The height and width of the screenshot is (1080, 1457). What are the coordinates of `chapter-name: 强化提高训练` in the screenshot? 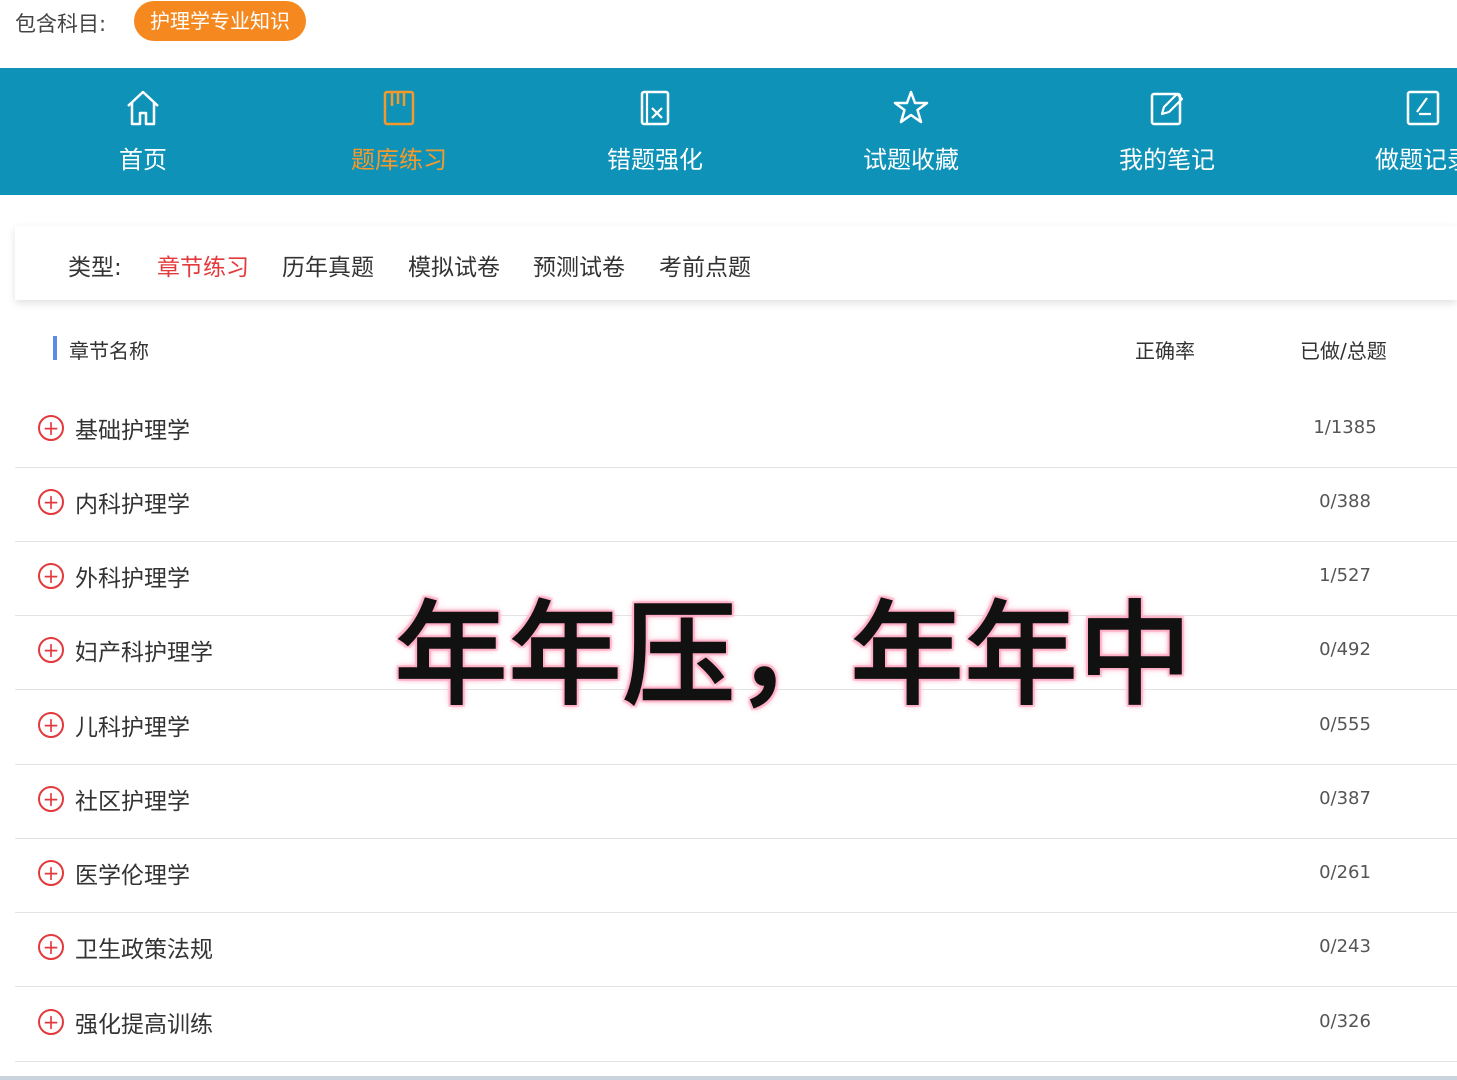 It's located at (144, 1022).